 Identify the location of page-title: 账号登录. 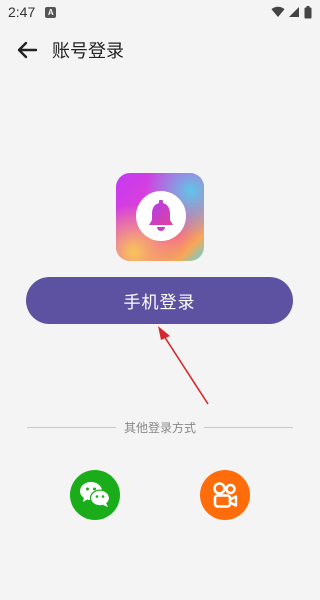
(88, 51).